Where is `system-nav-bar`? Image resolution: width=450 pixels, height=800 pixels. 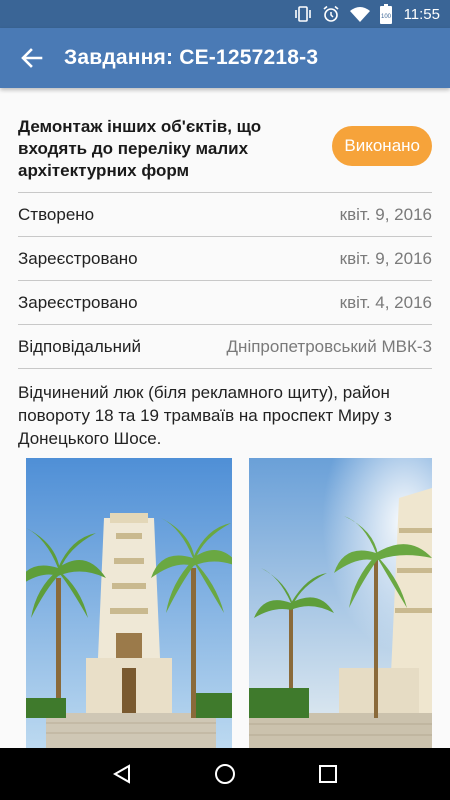 system-nav-bar is located at coordinates (225, 774).